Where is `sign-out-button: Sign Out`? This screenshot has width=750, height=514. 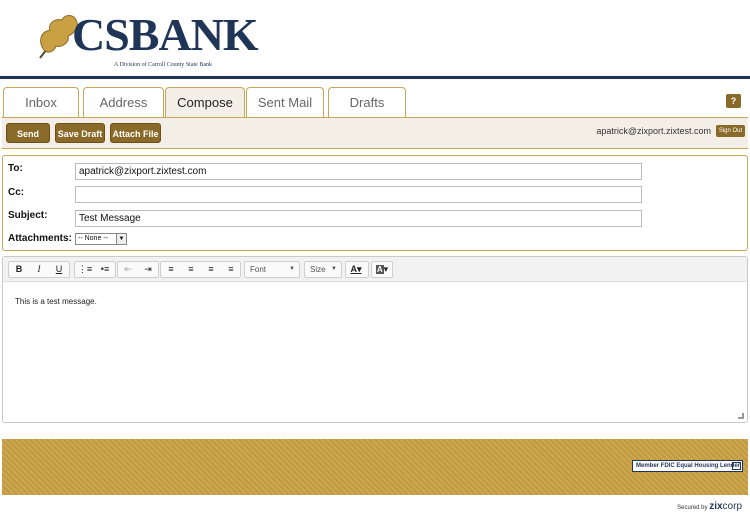 sign-out-button: Sign Out is located at coordinates (730, 131).